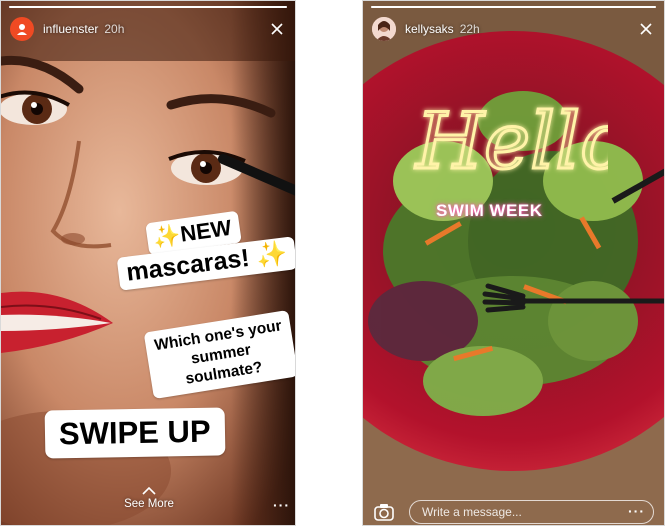 The image size is (665, 527). Describe the element at coordinates (531, 512) in the screenshot. I see `message-input` at that location.